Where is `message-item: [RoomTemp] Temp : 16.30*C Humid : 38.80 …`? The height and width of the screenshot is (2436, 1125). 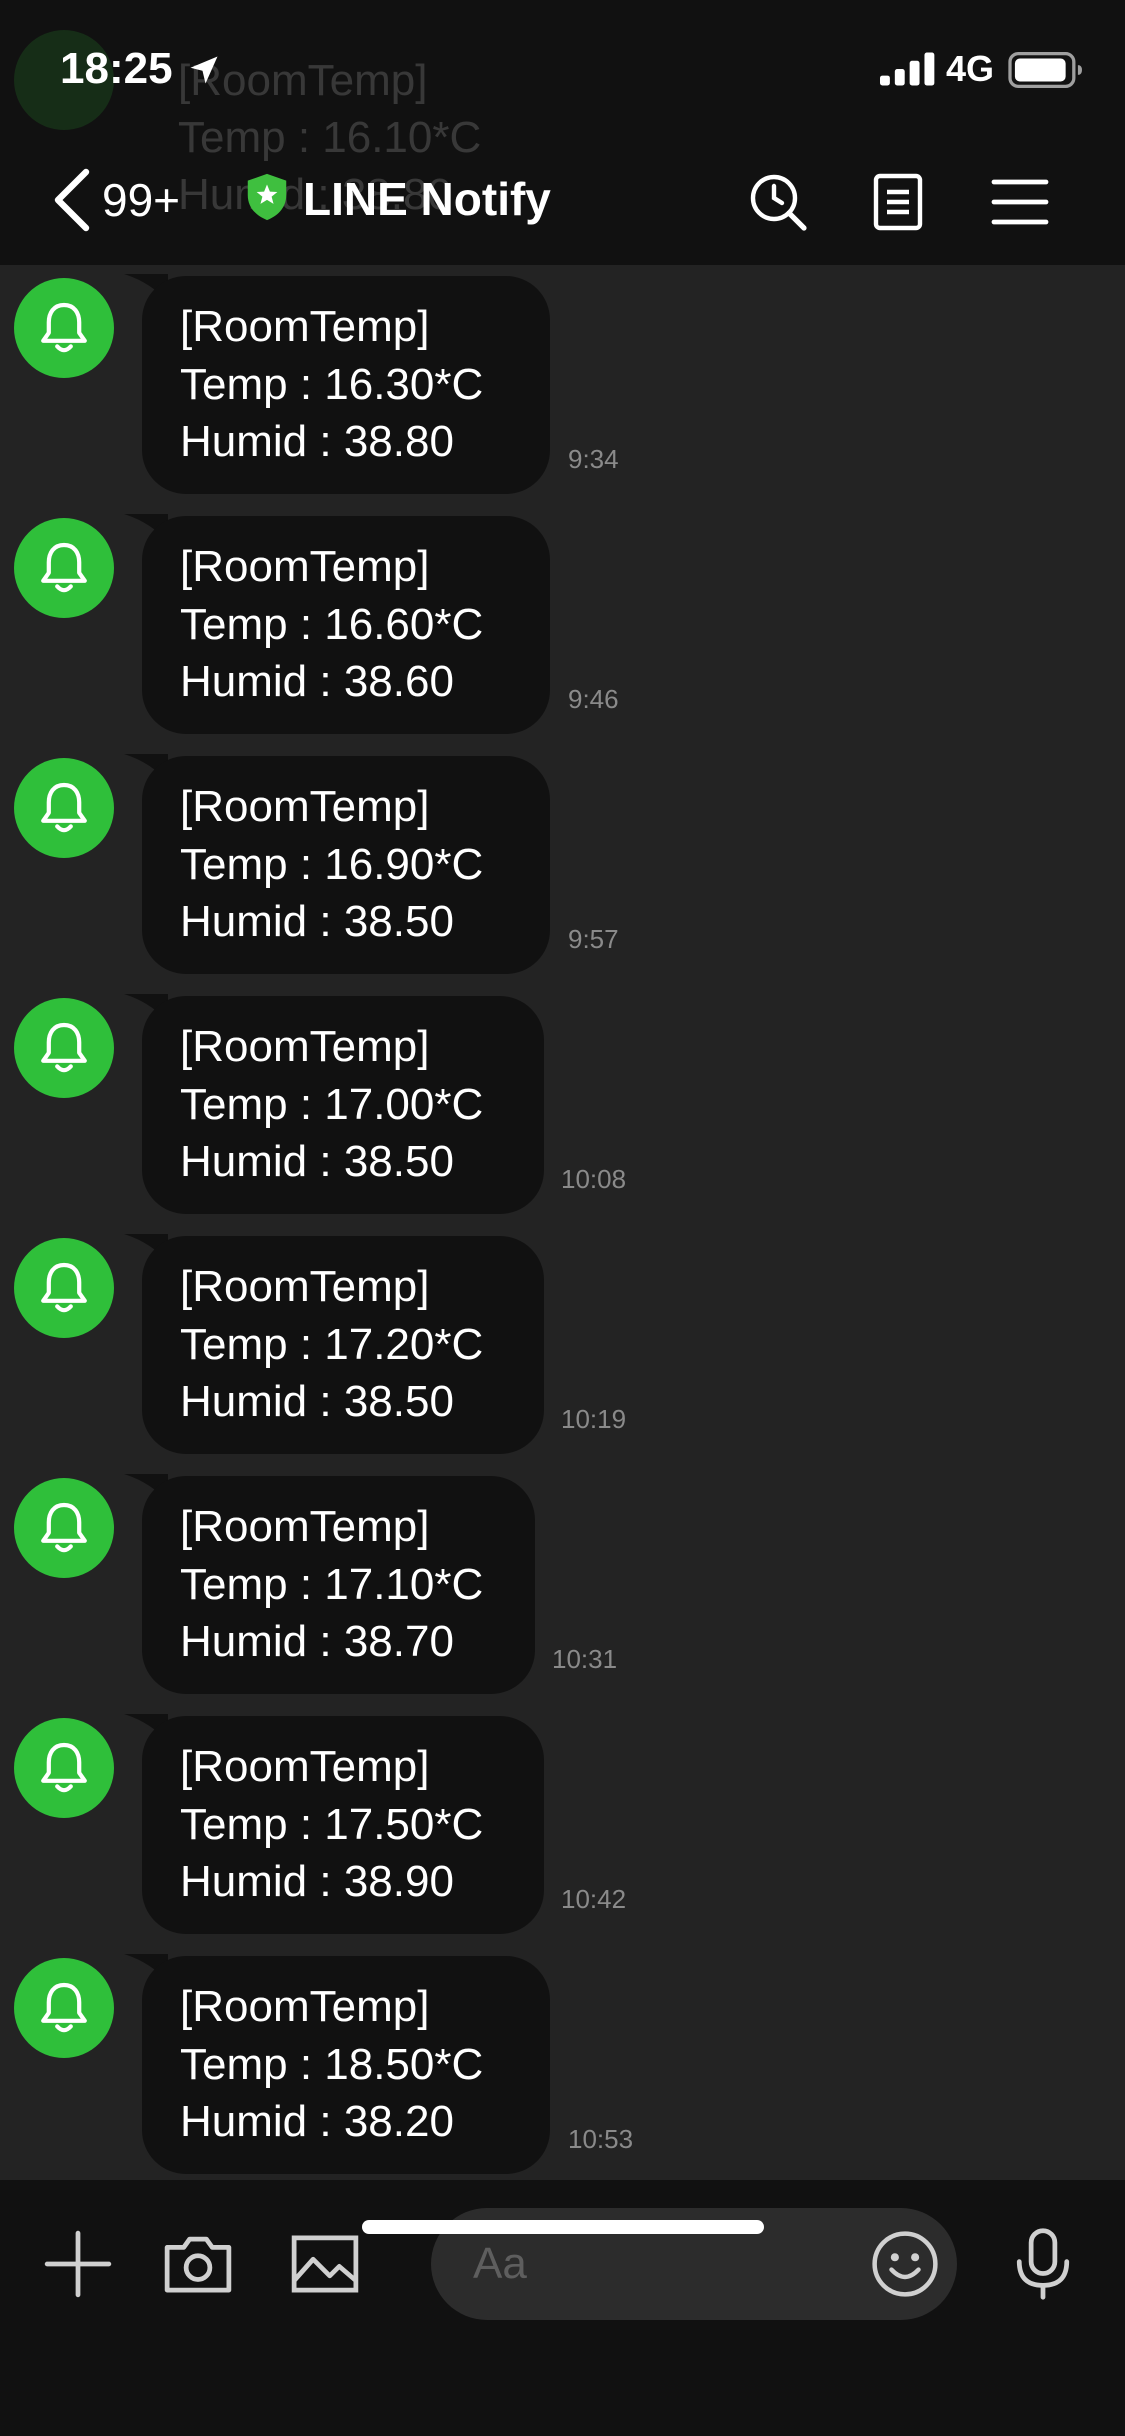 message-item: [RoomTemp] Temp : 16.30*C Humid : 38.80 … is located at coordinates (562, 390).